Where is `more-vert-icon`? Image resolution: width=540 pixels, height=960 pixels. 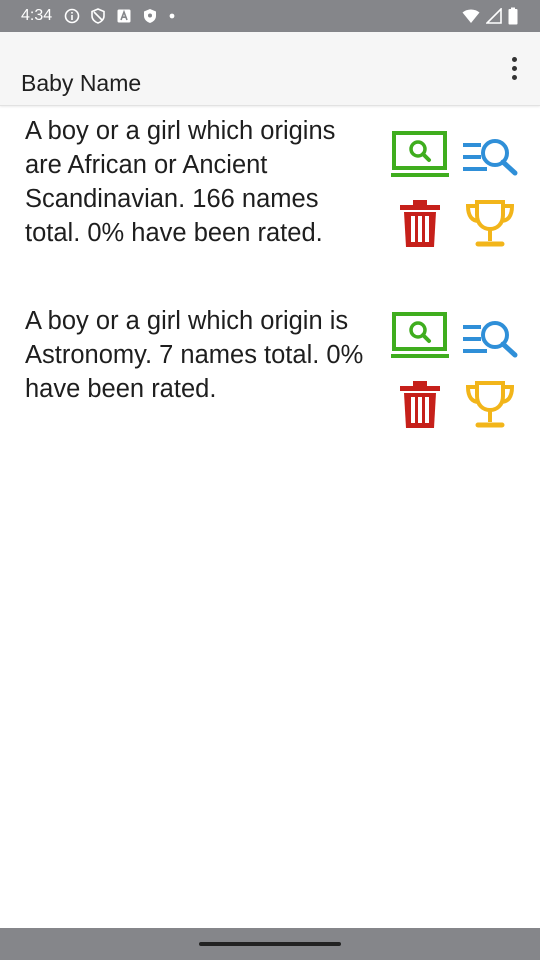
more-vert-icon is located at coordinates (514, 68).